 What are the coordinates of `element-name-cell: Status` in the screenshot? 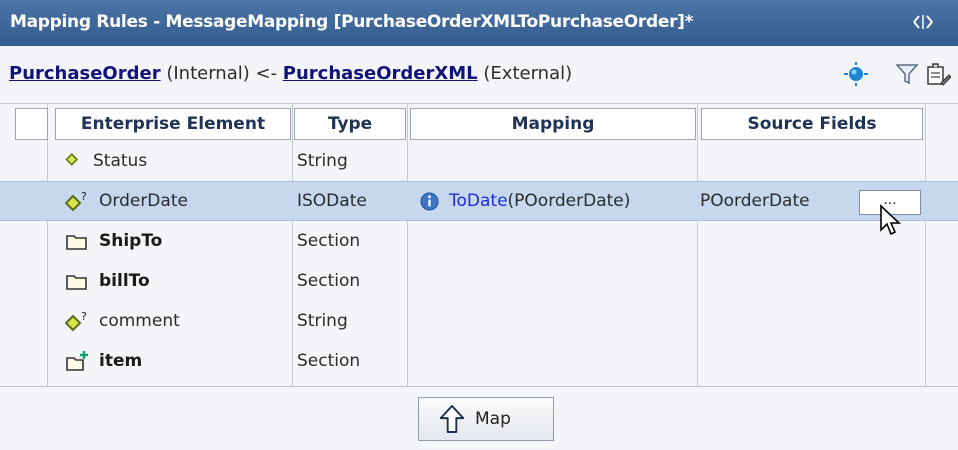 It's located at (170, 161).